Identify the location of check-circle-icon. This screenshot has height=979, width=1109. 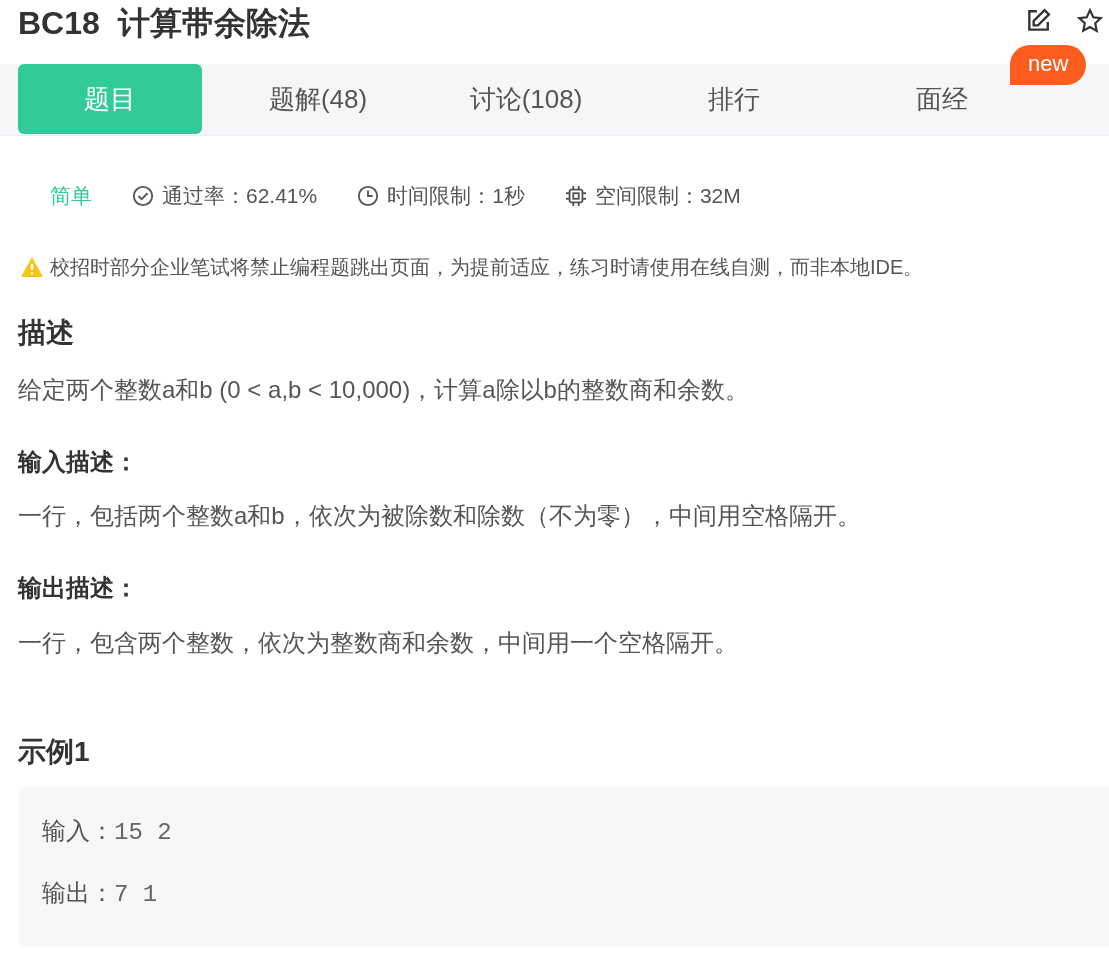
(143, 196).